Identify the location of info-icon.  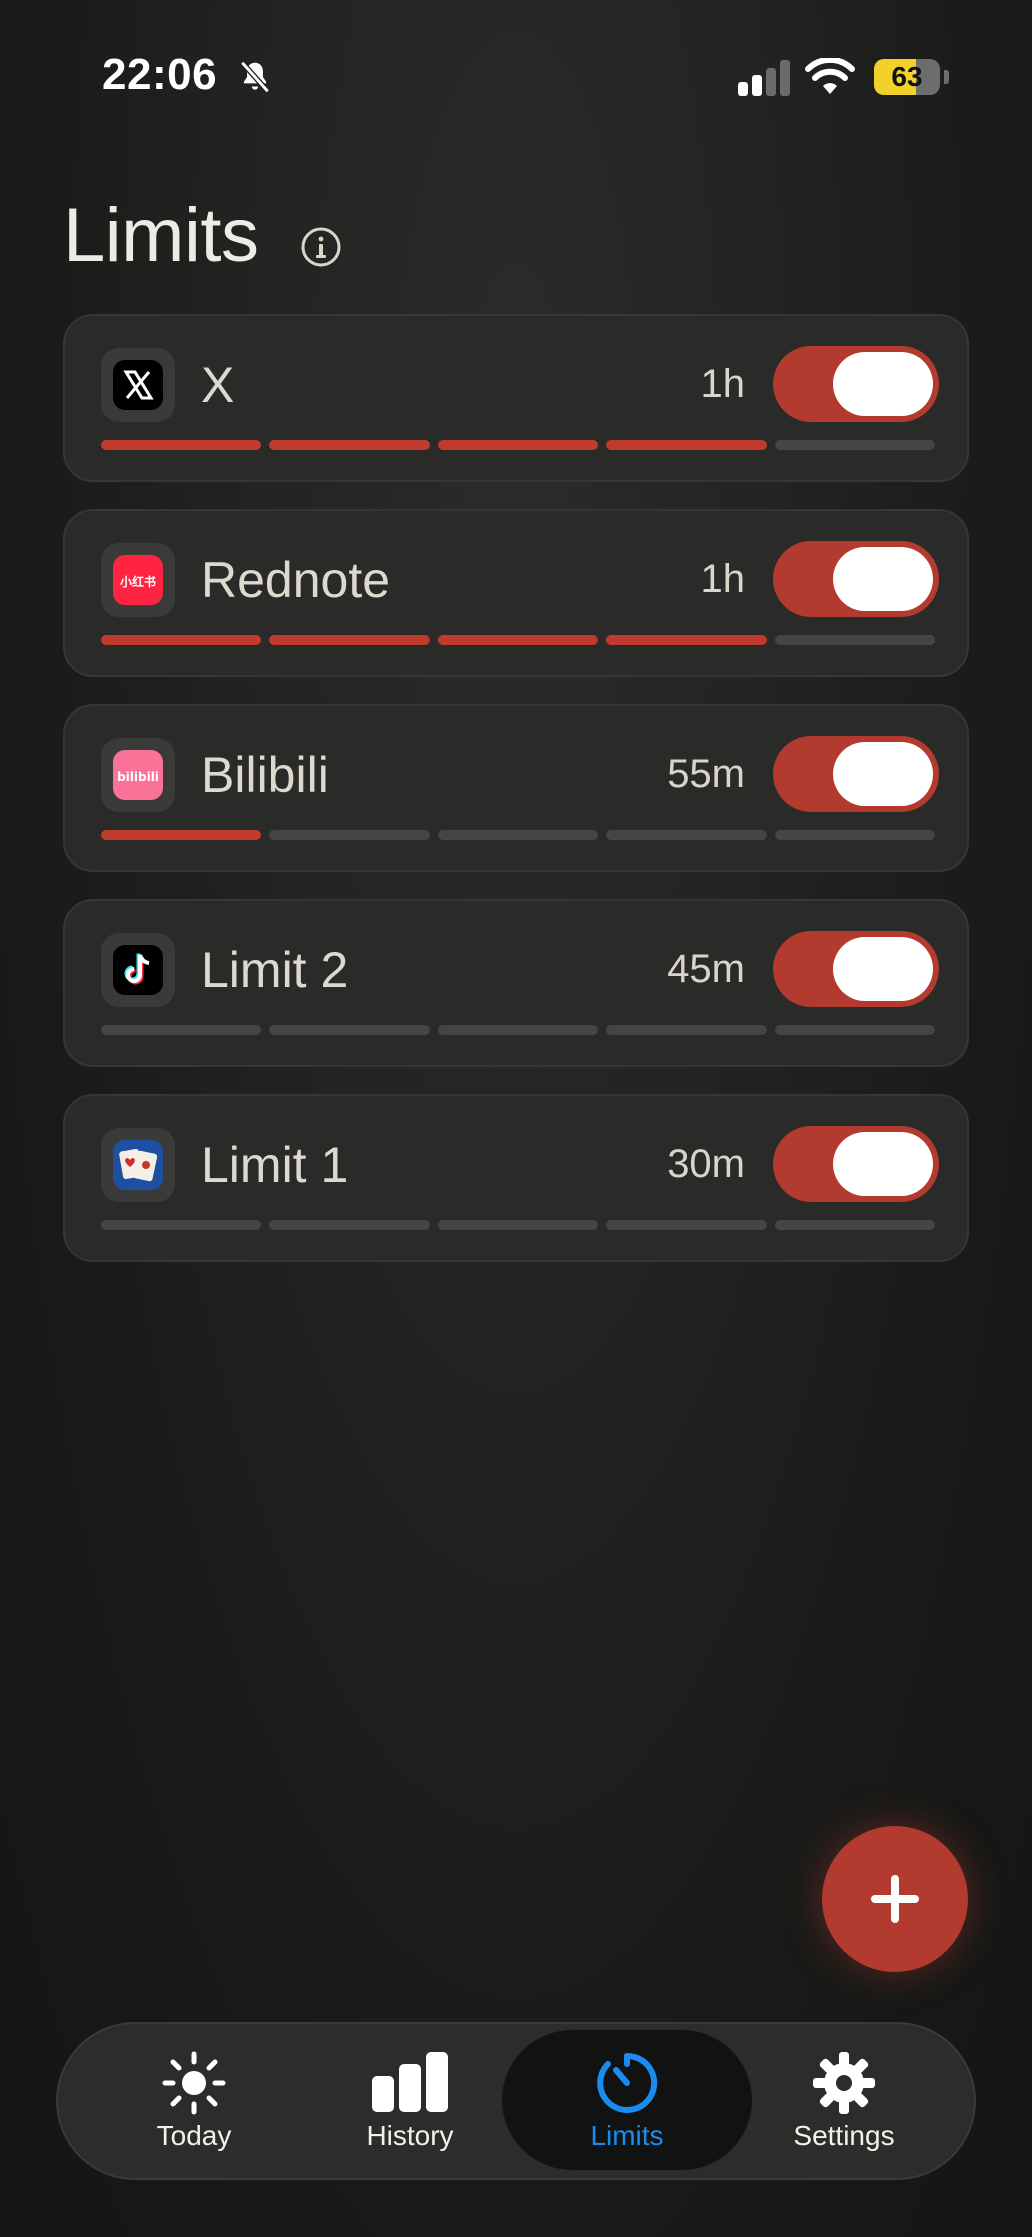
(321, 247).